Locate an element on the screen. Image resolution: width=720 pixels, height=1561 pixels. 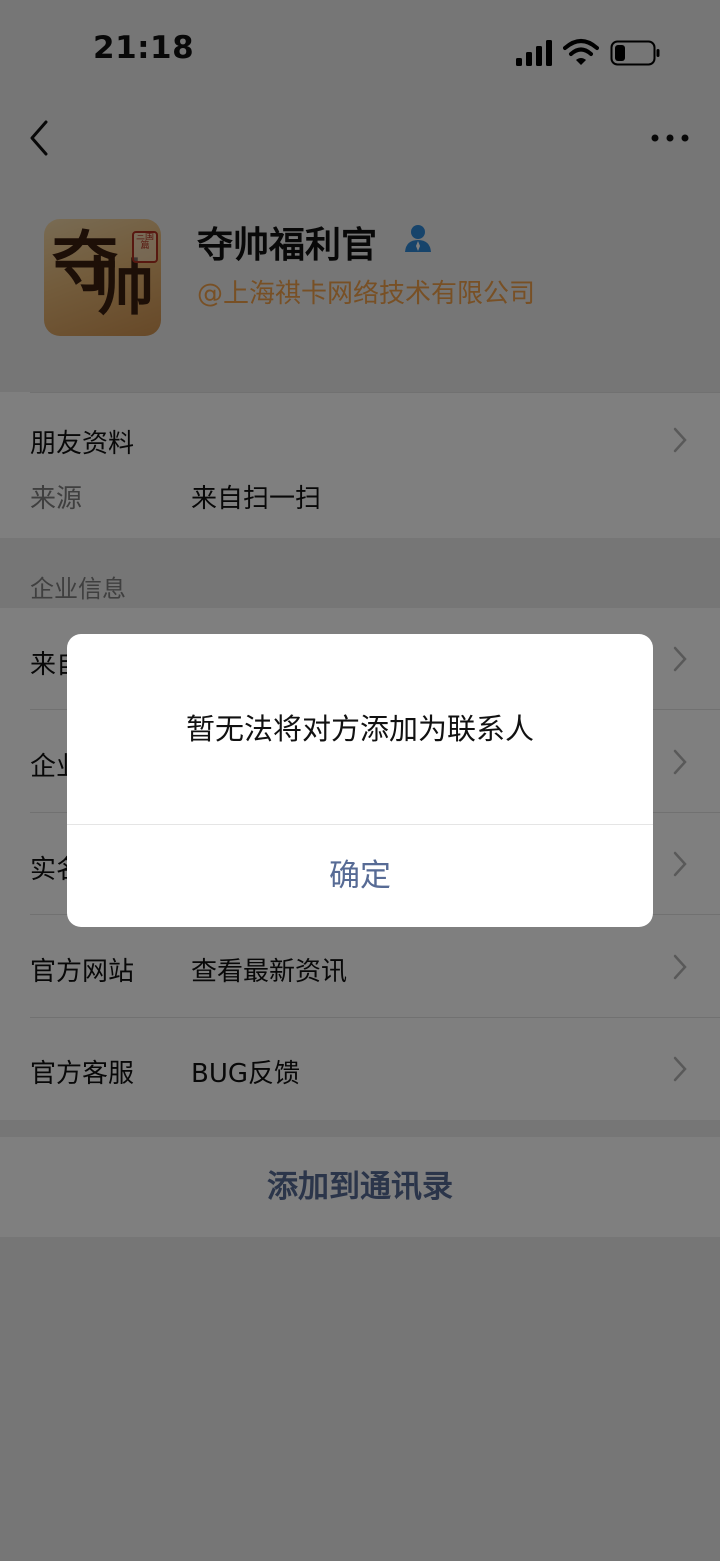
dialog-confirm-button: 确定 is located at coordinates (360, 876).